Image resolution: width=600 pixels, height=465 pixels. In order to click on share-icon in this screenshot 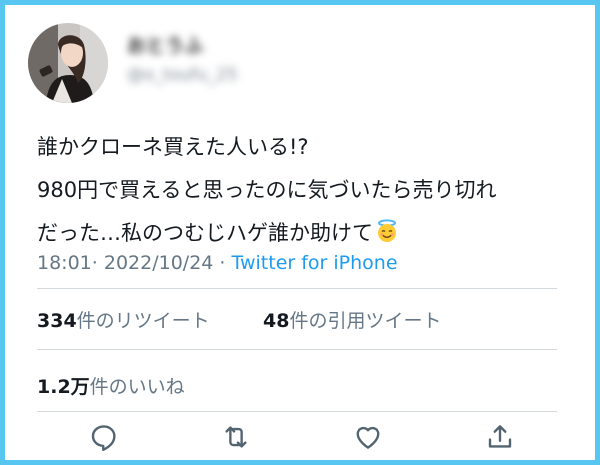, I will do `click(500, 439)`.